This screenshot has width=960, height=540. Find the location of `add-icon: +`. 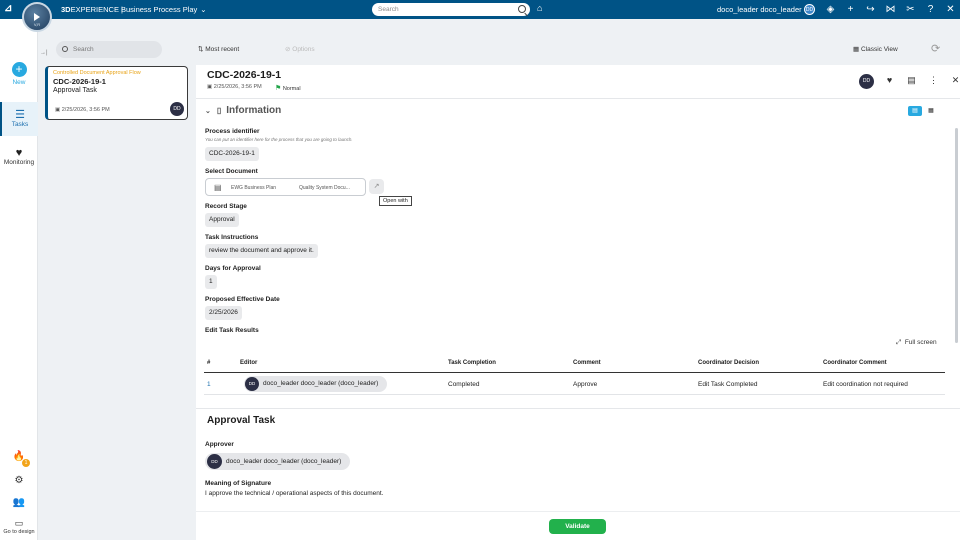

add-icon: + is located at coordinates (850, 9).